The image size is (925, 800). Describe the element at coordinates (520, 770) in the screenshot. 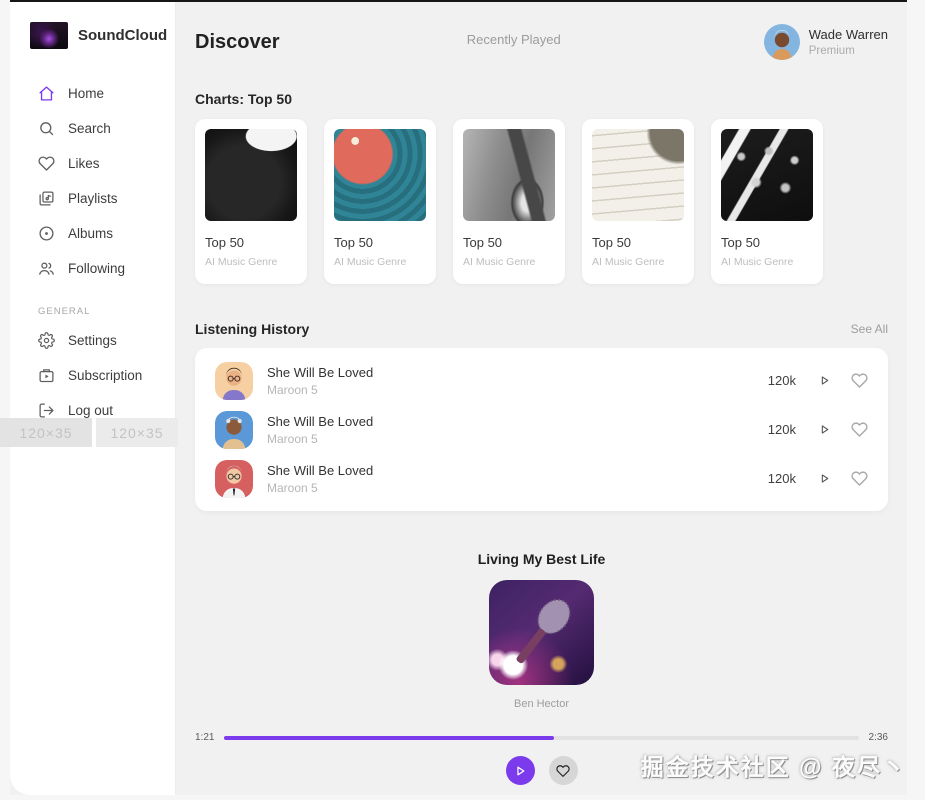

I see `play-button` at that location.